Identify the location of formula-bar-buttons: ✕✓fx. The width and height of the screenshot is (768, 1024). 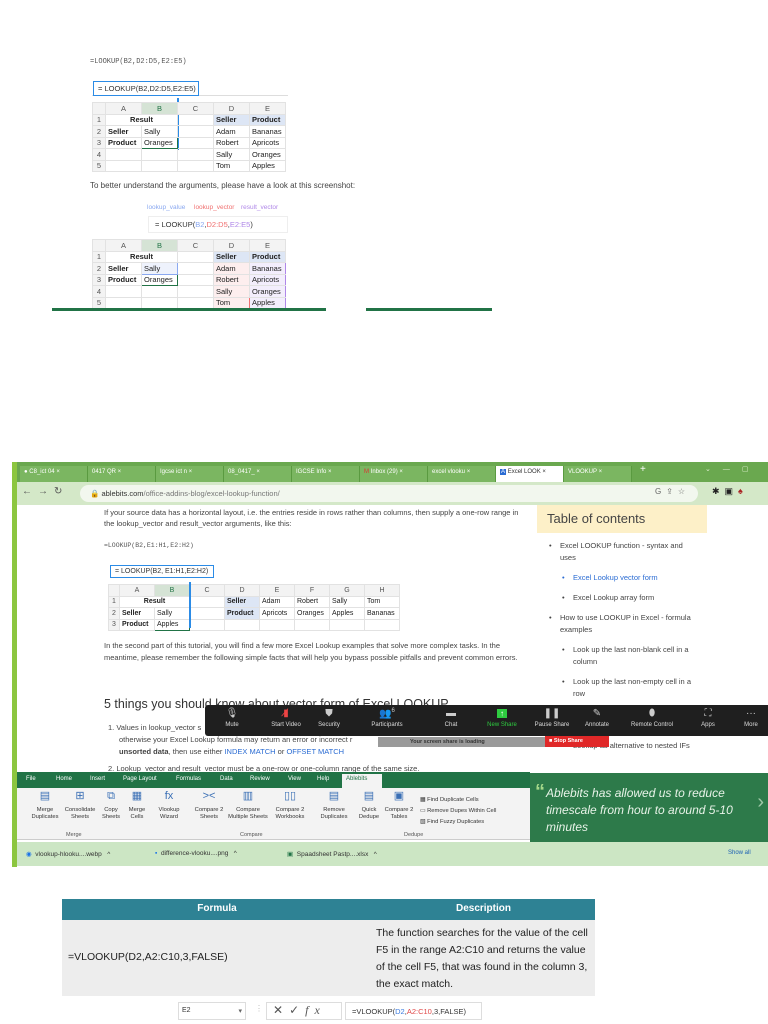
(304, 1011).